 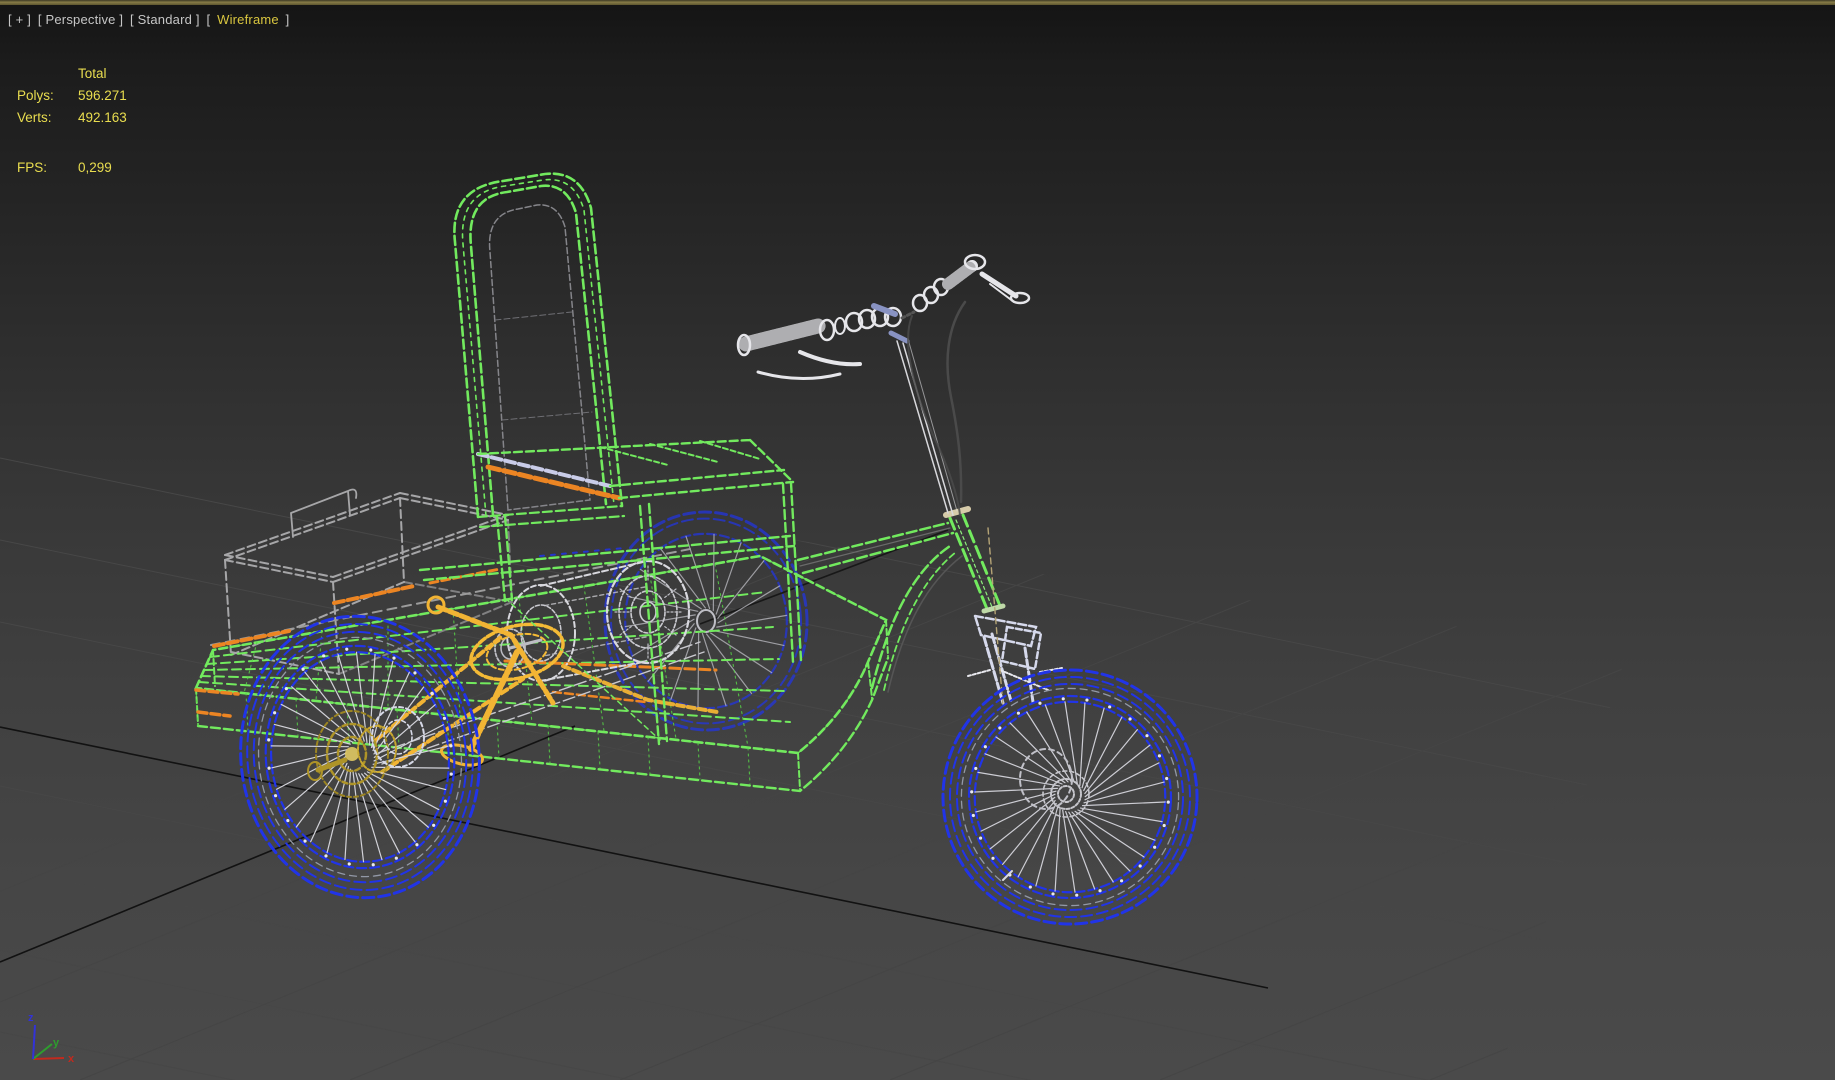 I want to click on verts-label: Verts:, so click(x=34, y=117).